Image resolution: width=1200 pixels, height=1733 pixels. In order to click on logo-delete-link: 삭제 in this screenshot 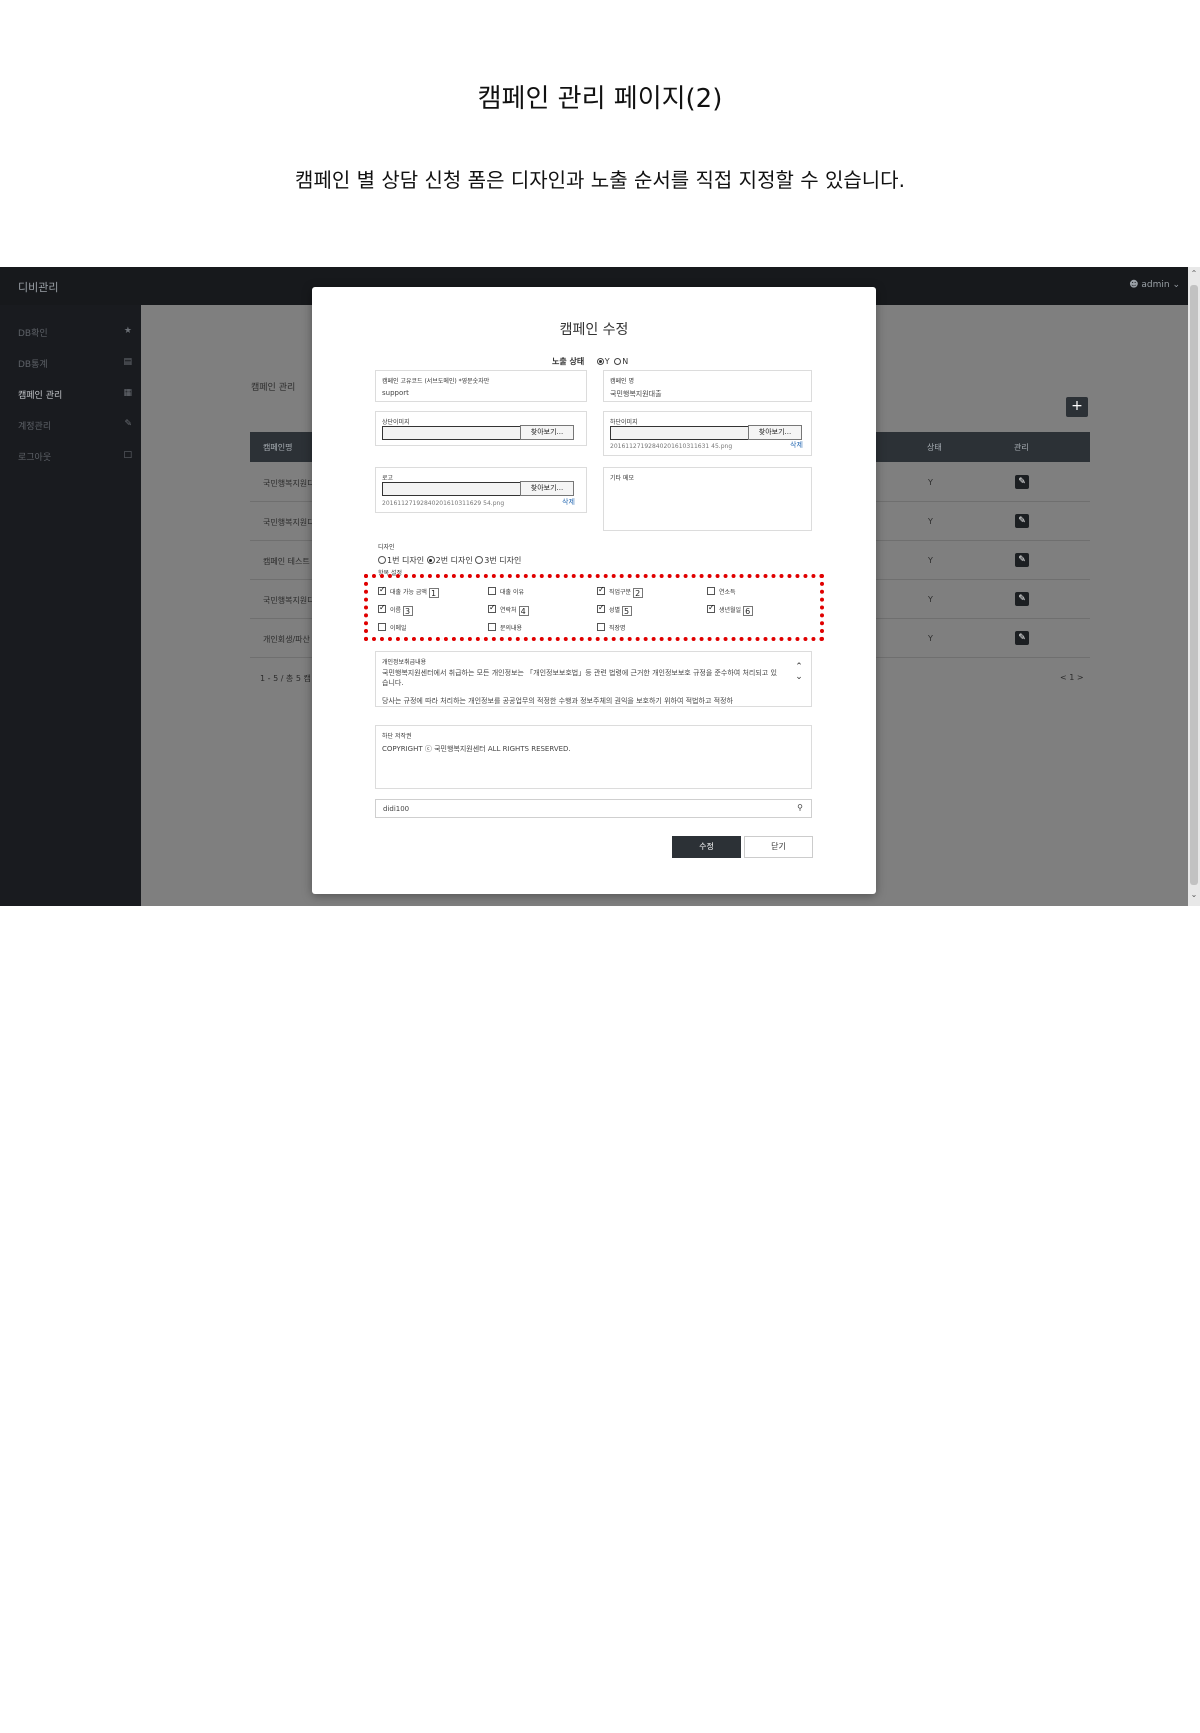, I will do `click(568, 502)`.